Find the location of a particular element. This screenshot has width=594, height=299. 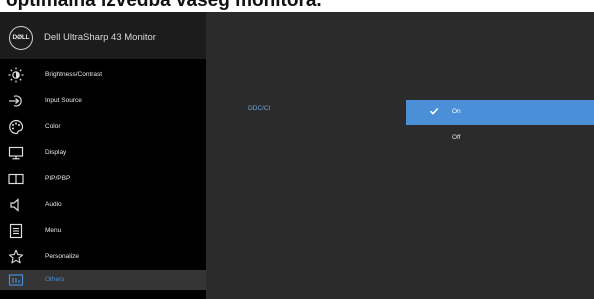

pip-pbp-icon is located at coordinates (16, 179).